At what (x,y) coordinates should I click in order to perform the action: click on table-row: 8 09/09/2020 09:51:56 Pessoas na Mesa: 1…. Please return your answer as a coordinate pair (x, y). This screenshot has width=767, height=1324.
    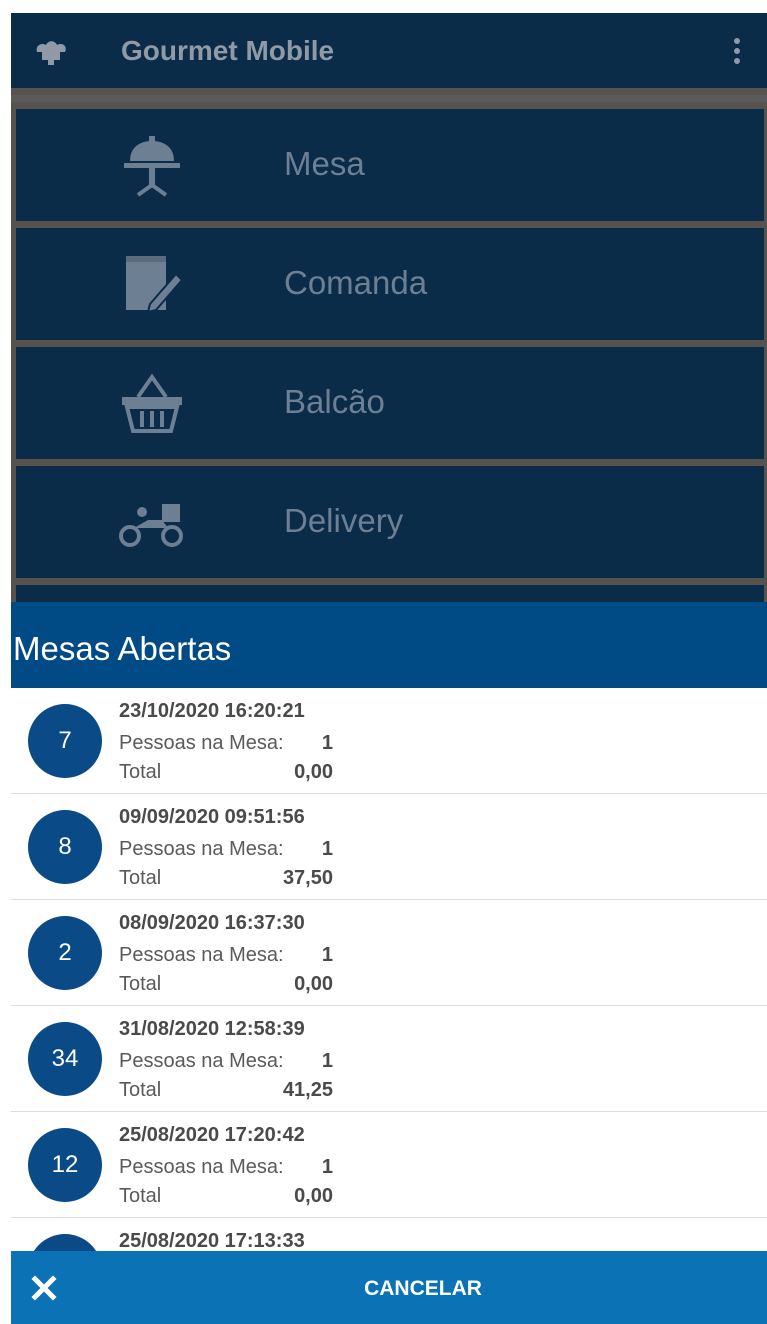
    Looking at the image, I should click on (389, 847).